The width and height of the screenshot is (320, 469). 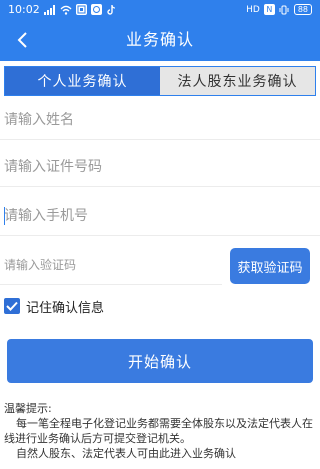 I want to click on id-field-row, so click(x=160, y=167).